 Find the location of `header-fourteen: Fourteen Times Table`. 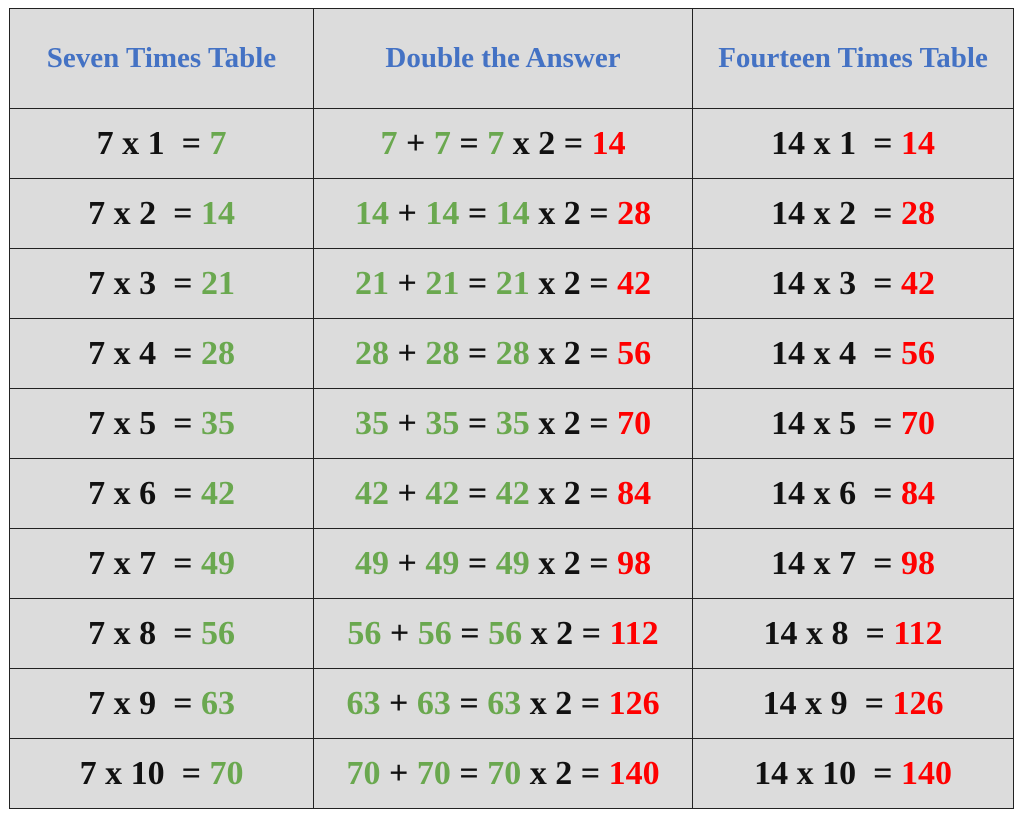

header-fourteen: Fourteen Times Table is located at coordinates (853, 58).